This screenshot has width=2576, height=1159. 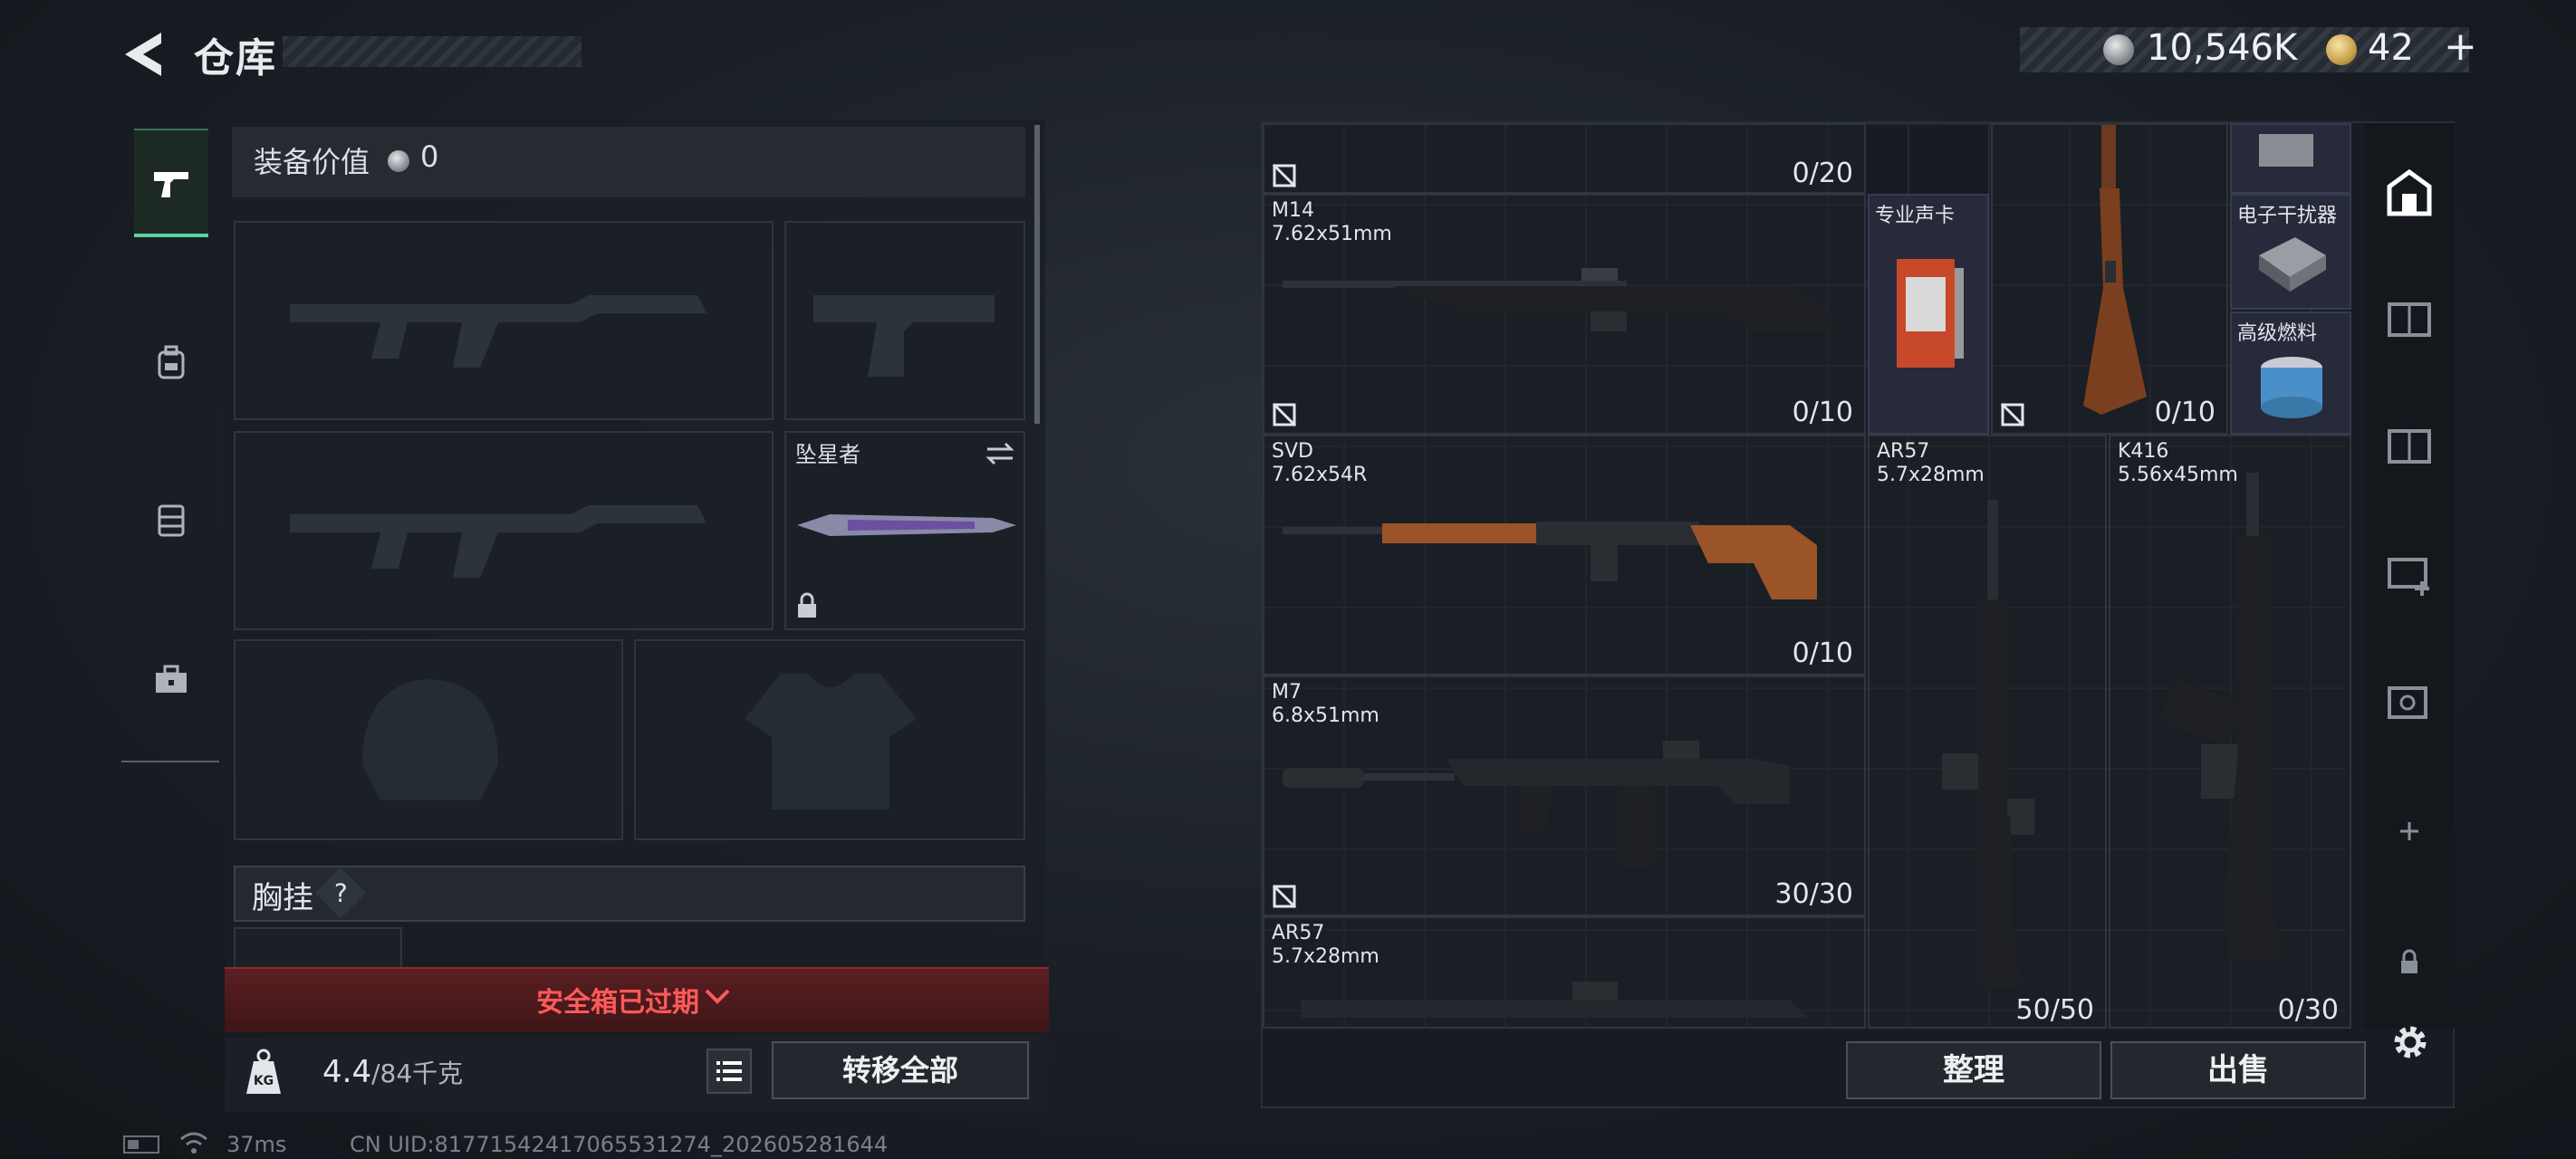 I want to click on rifle-silhouette-icon, so click(x=498, y=542).